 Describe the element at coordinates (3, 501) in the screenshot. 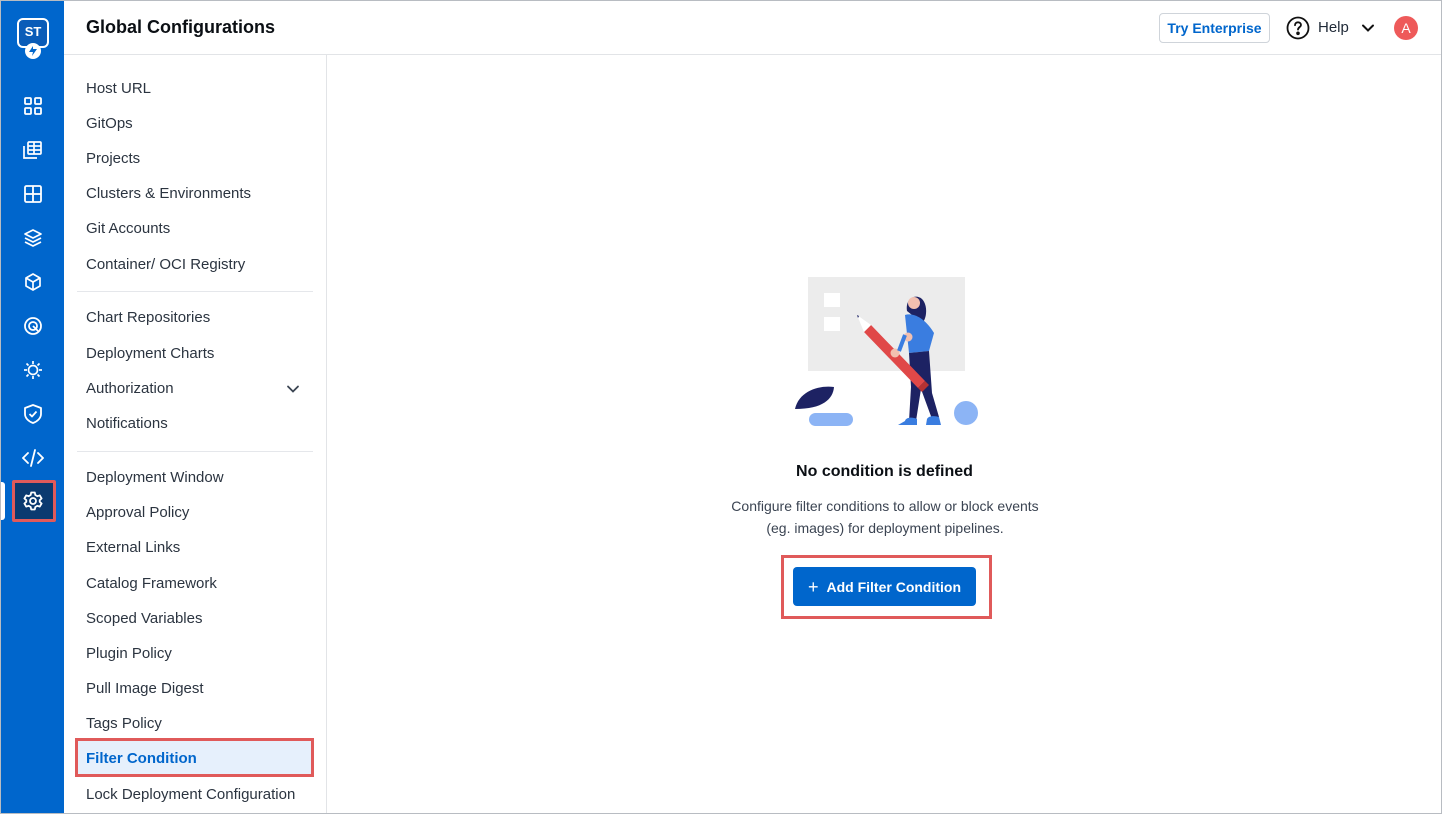

I see `active-indicator` at that location.